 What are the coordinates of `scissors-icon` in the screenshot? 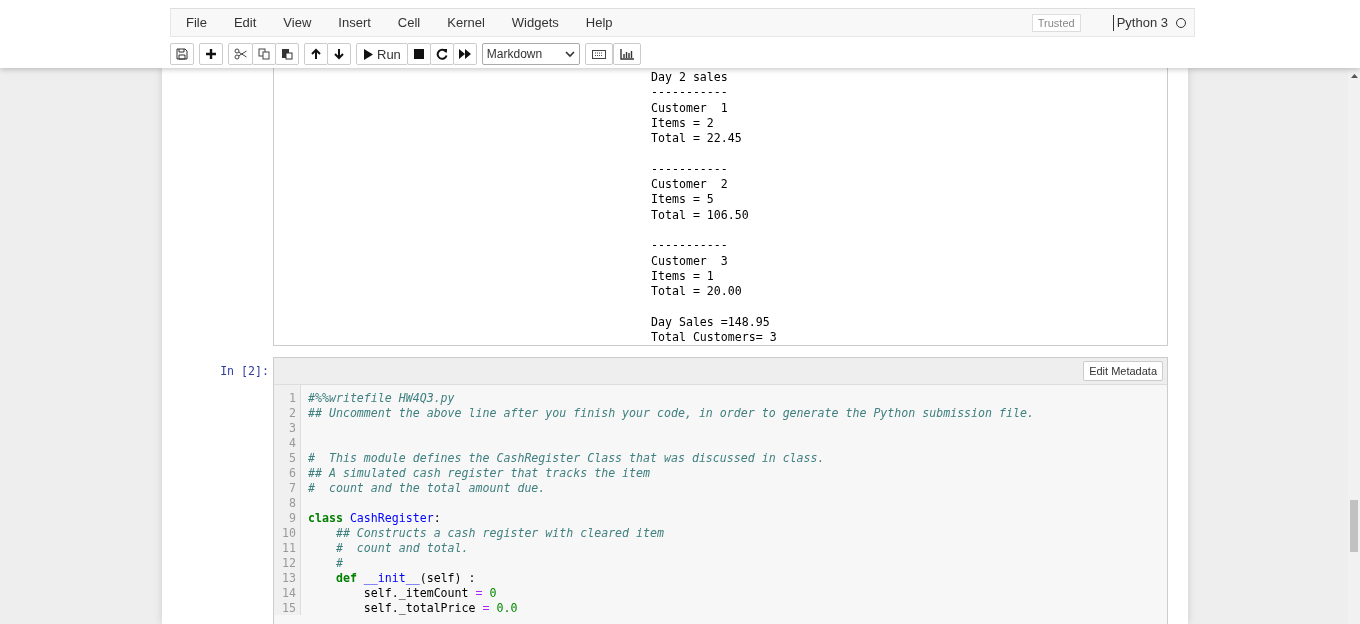 It's located at (240, 54).